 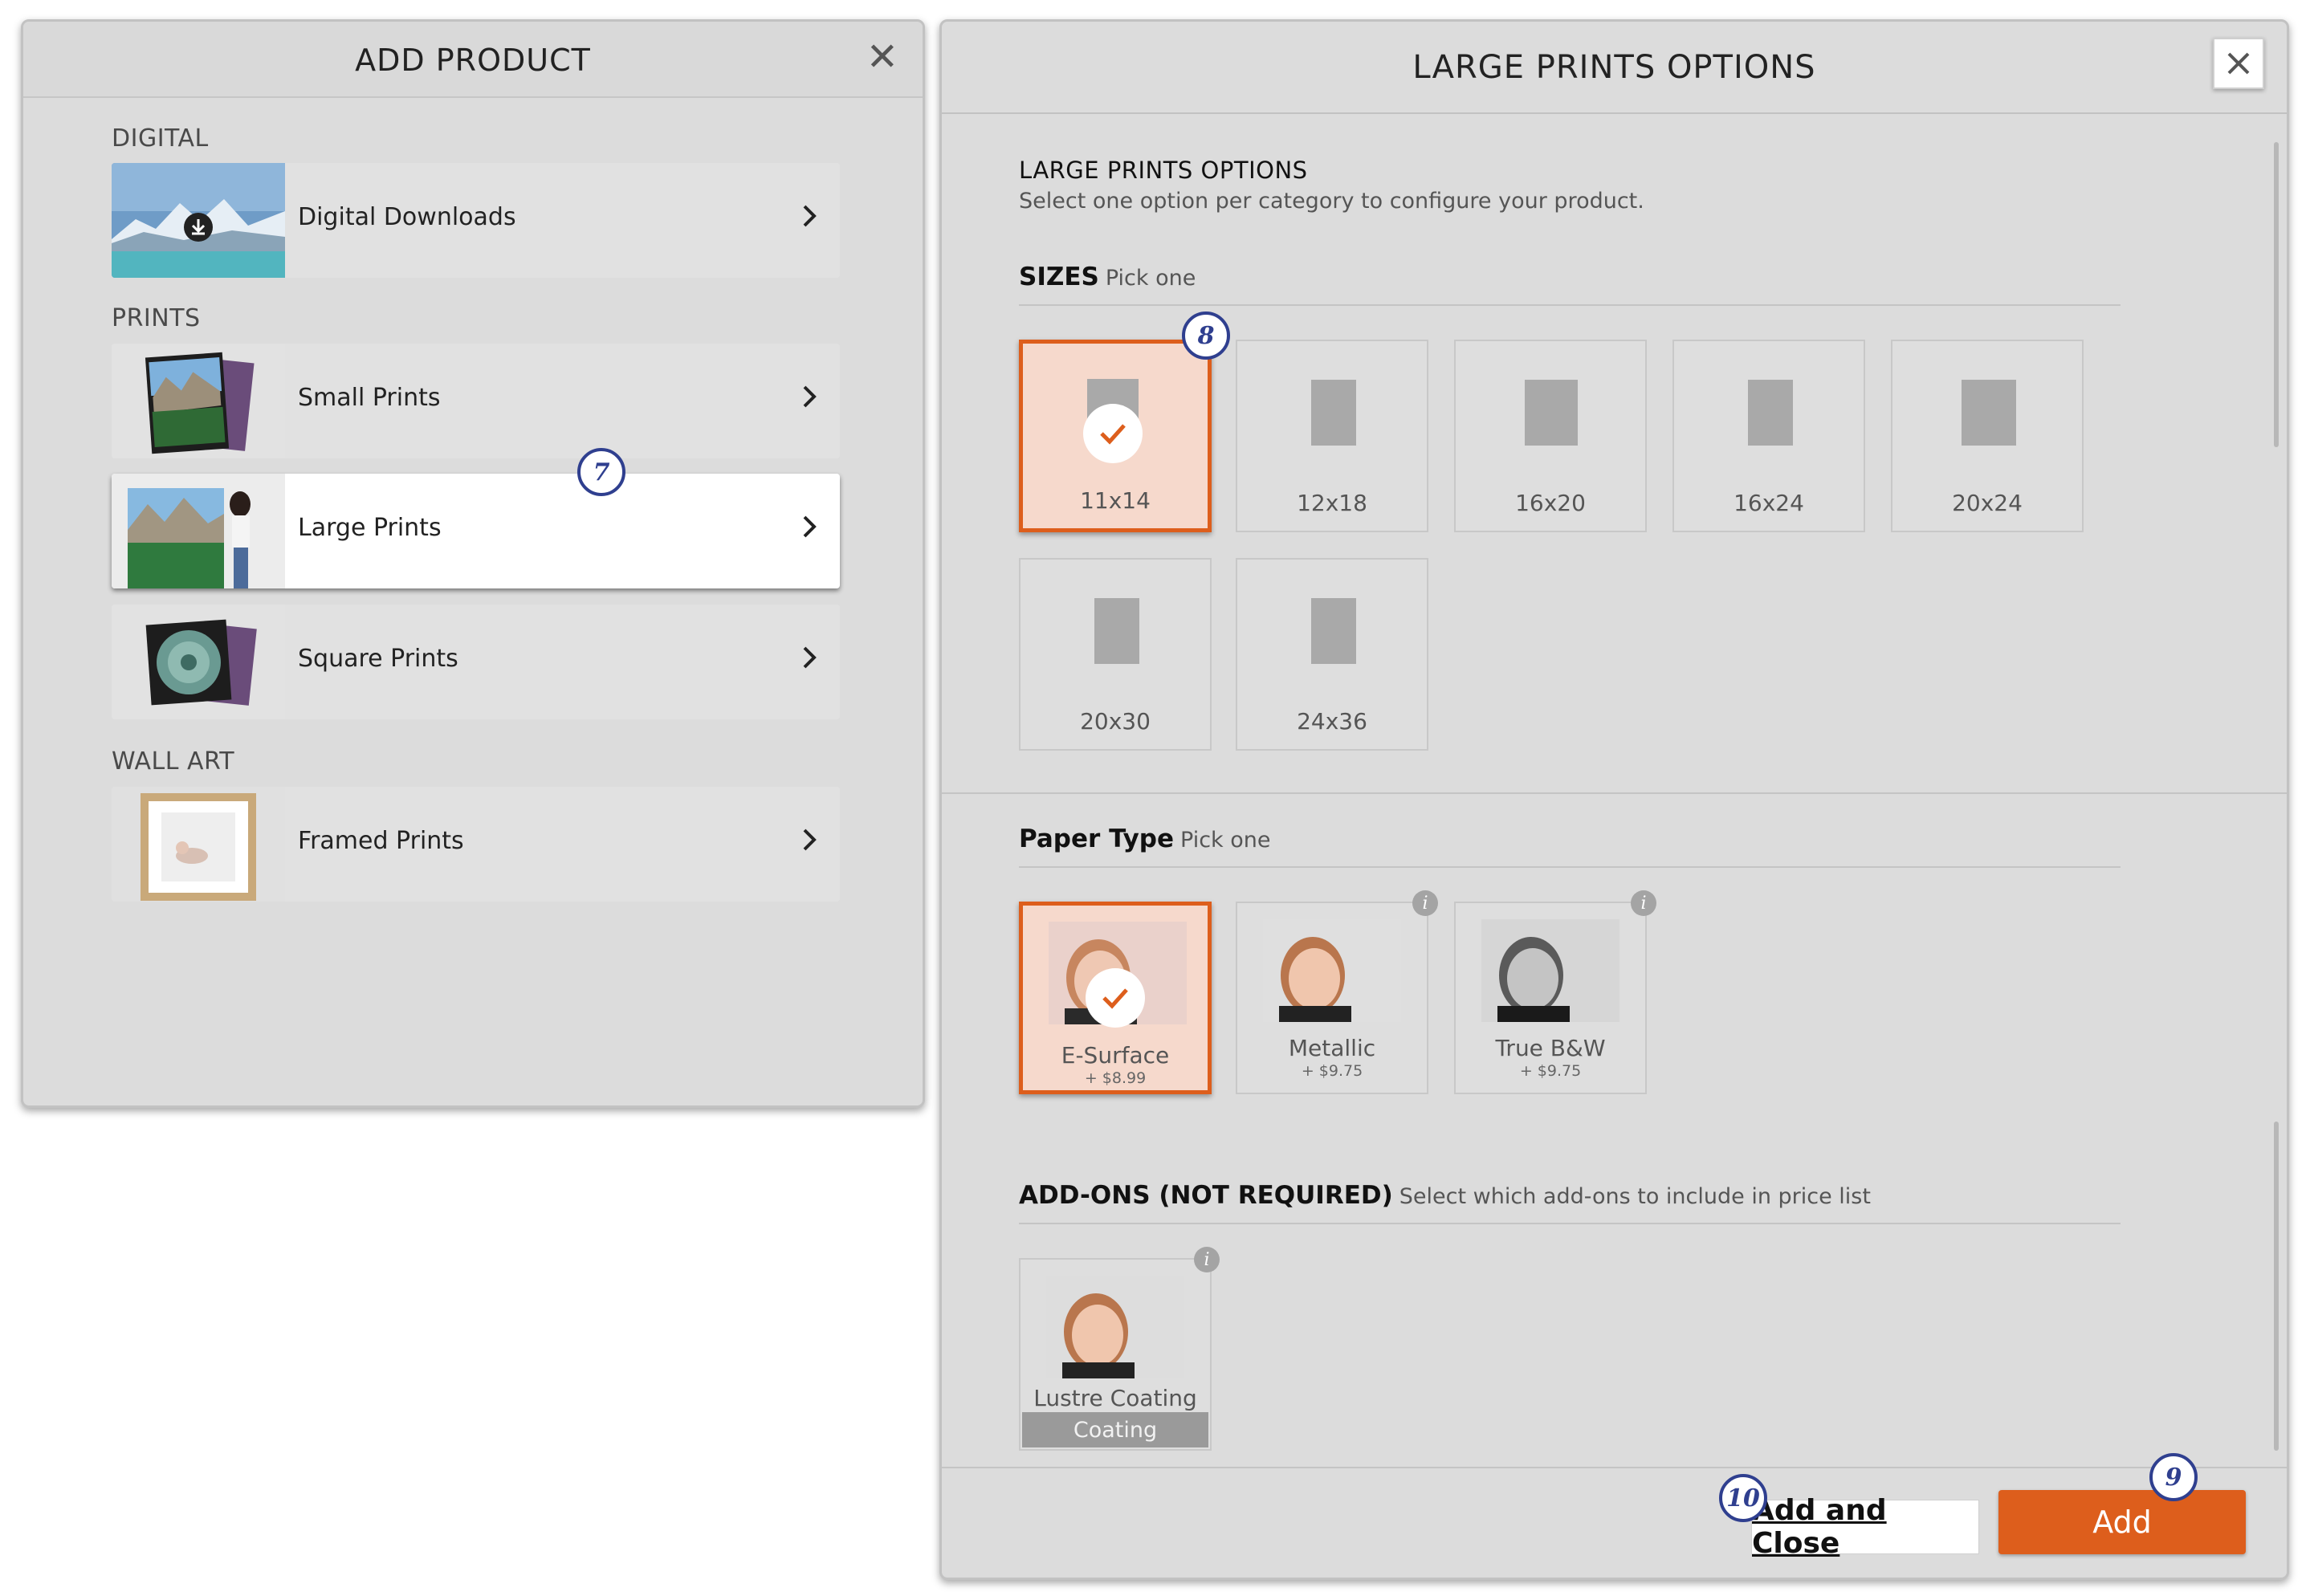 I want to click on step-badge: 10, so click(x=1743, y=1498).